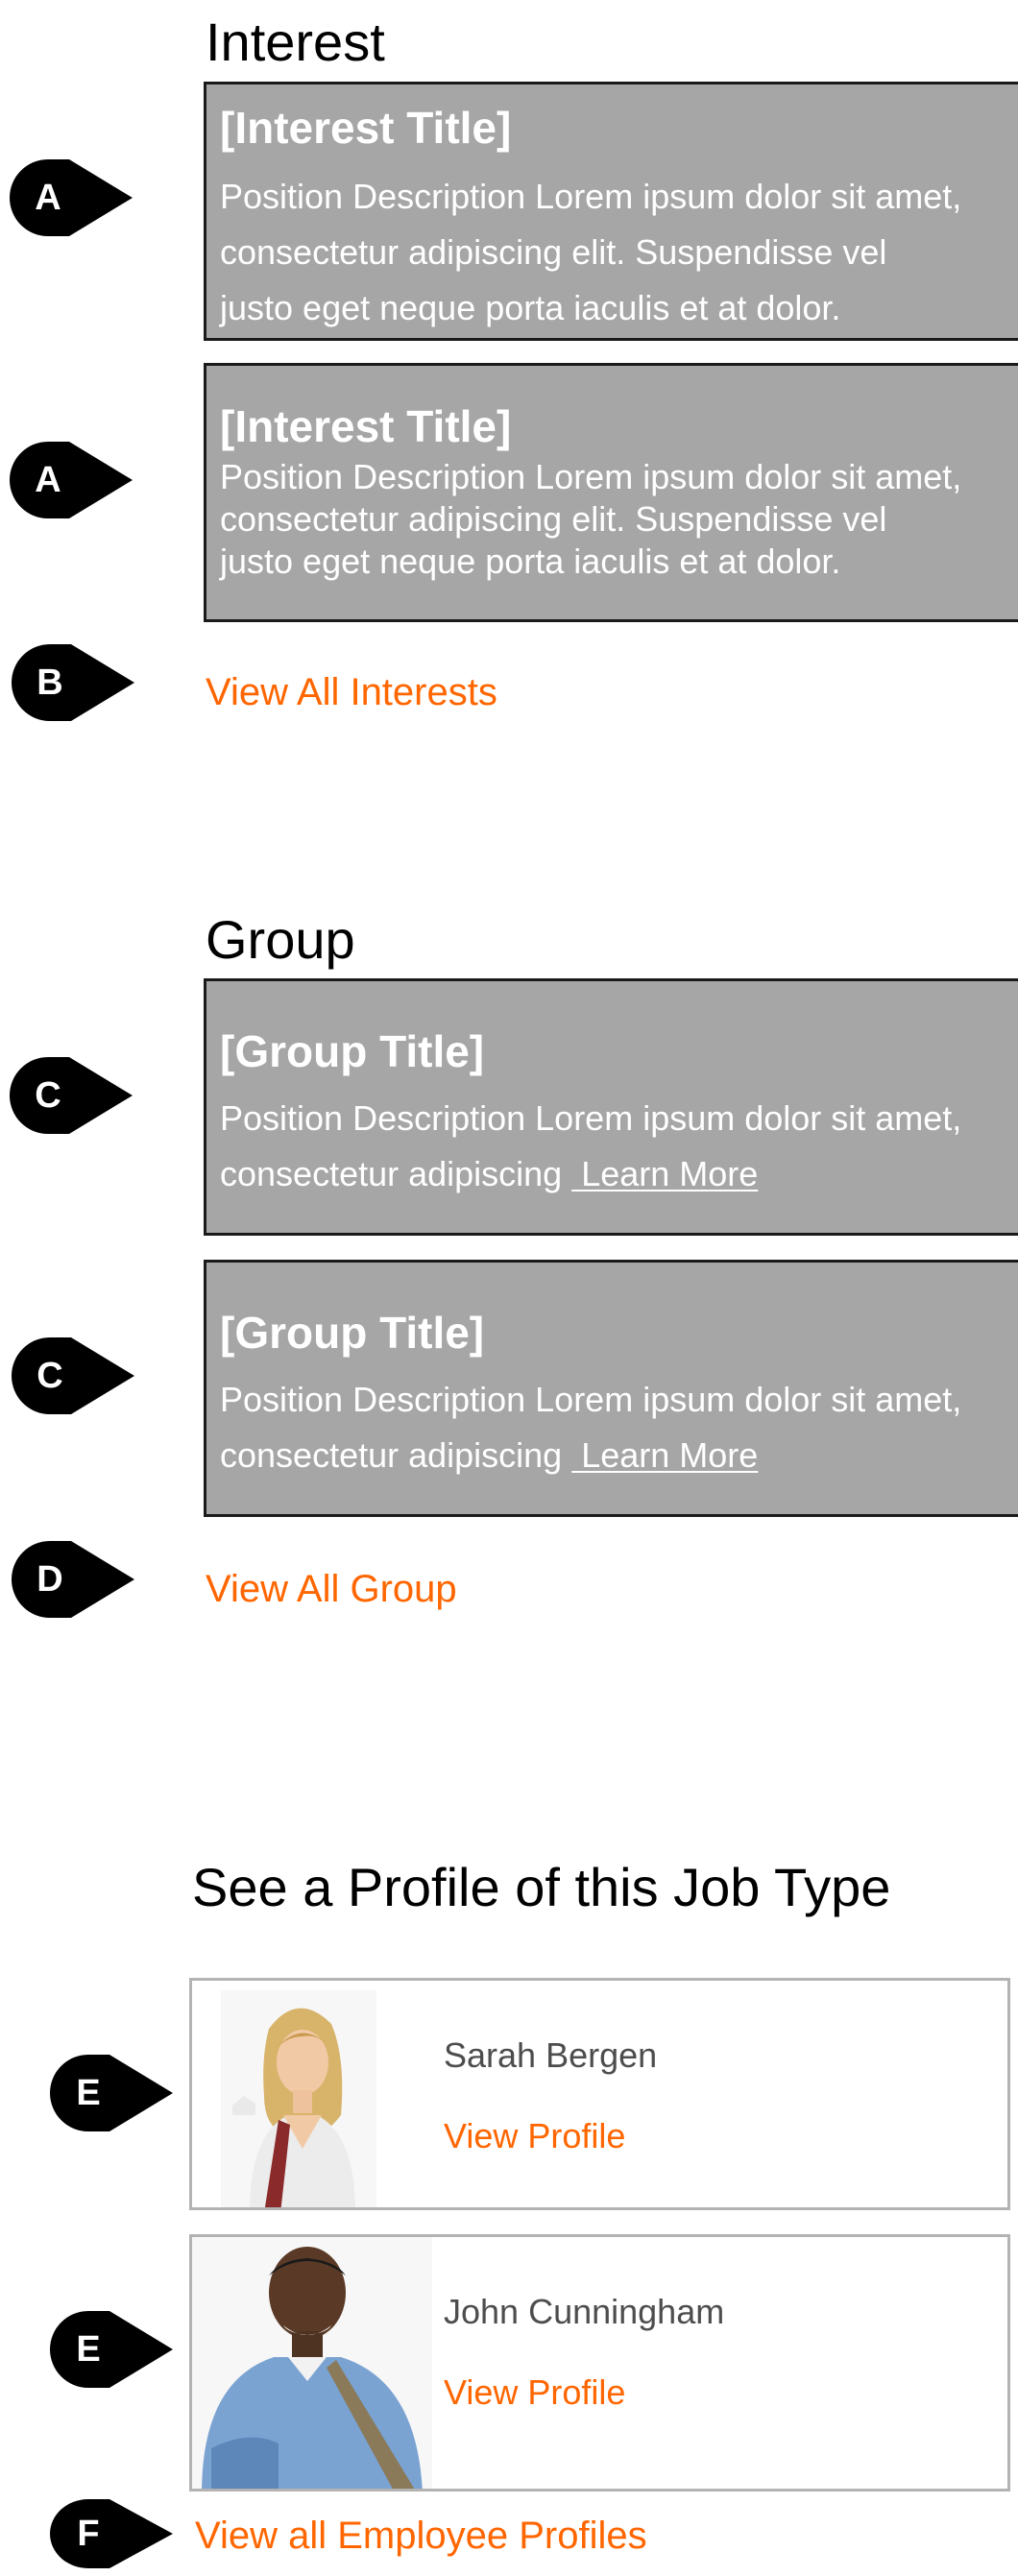 The width and height of the screenshot is (1018, 2576). Describe the element at coordinates (541, 1887) in the screenshot. I see `profiles-heading: See a Profile of this Job Type` at that location.